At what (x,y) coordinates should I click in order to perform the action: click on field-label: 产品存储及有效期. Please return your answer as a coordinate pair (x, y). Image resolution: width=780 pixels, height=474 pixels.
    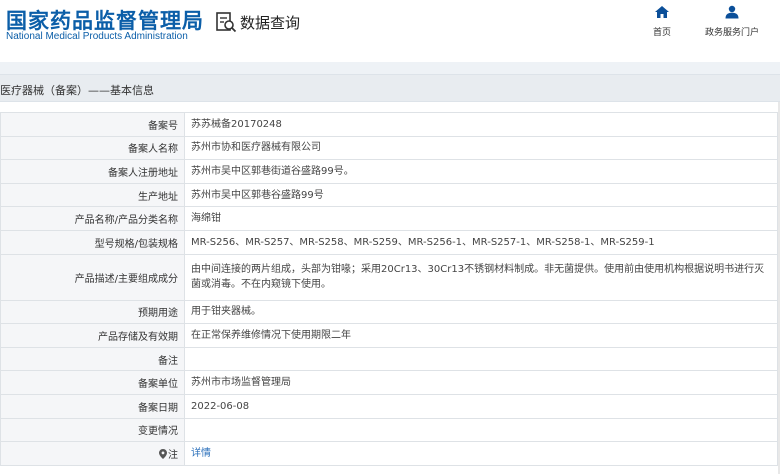
    Looking at the image, I should click on (92, 335).